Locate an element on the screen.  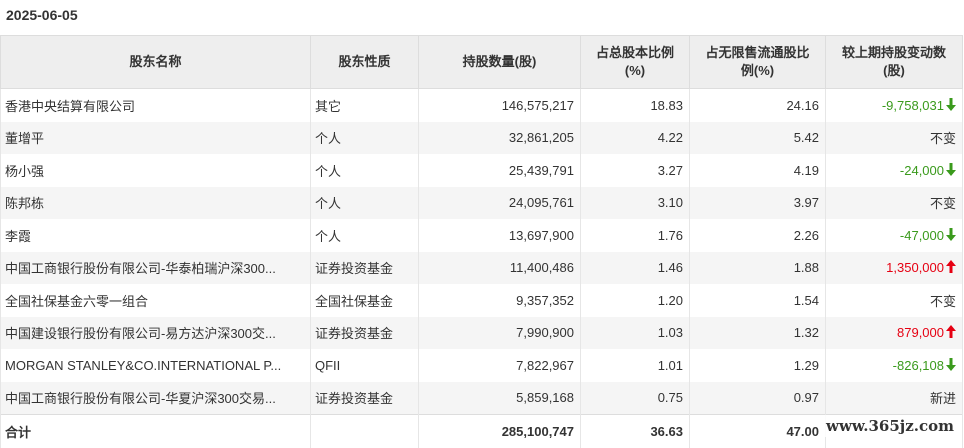
col-header-pct-float-line1: 占无限售流通股比 is located at coordinates (757, 52).